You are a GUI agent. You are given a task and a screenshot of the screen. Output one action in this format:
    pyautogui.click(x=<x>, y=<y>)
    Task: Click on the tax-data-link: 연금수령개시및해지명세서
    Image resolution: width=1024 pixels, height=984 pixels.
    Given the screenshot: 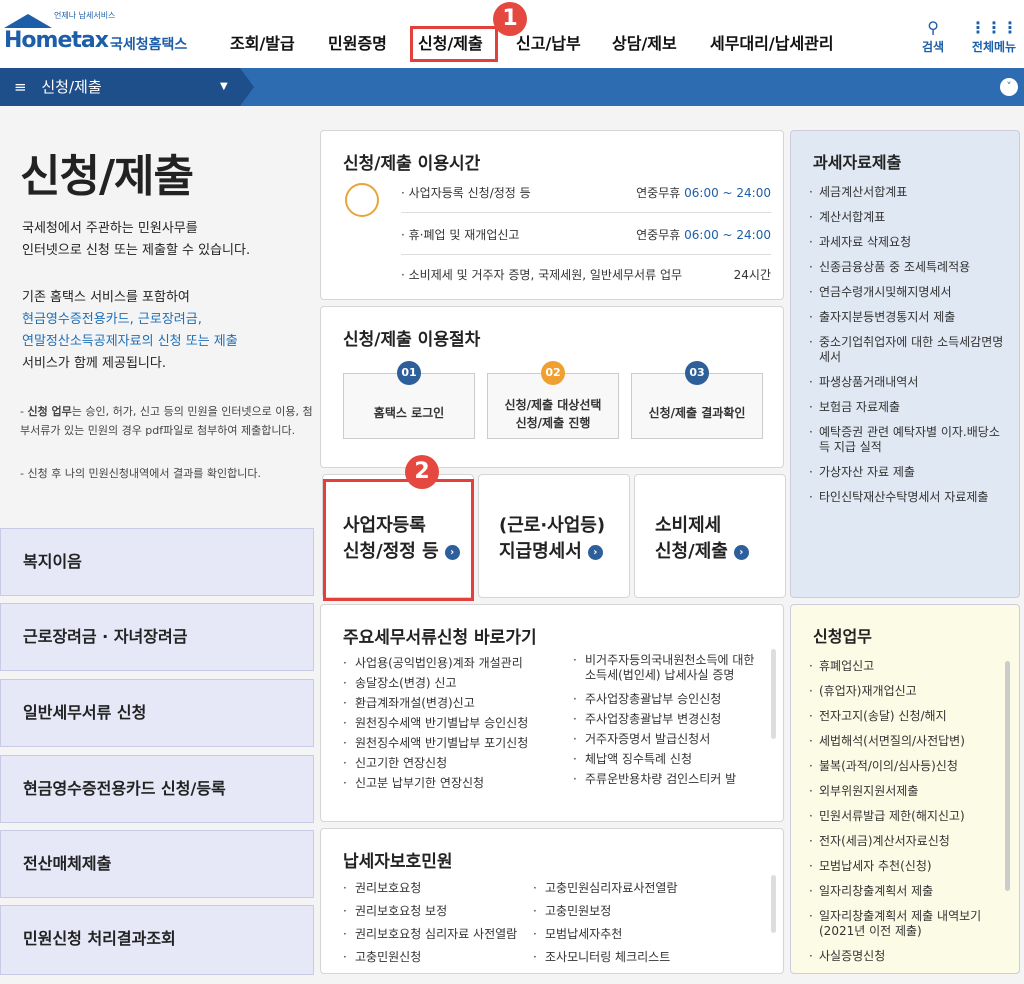 What is the action you would take?
    pyautogui.click(x=909, y=292)
    